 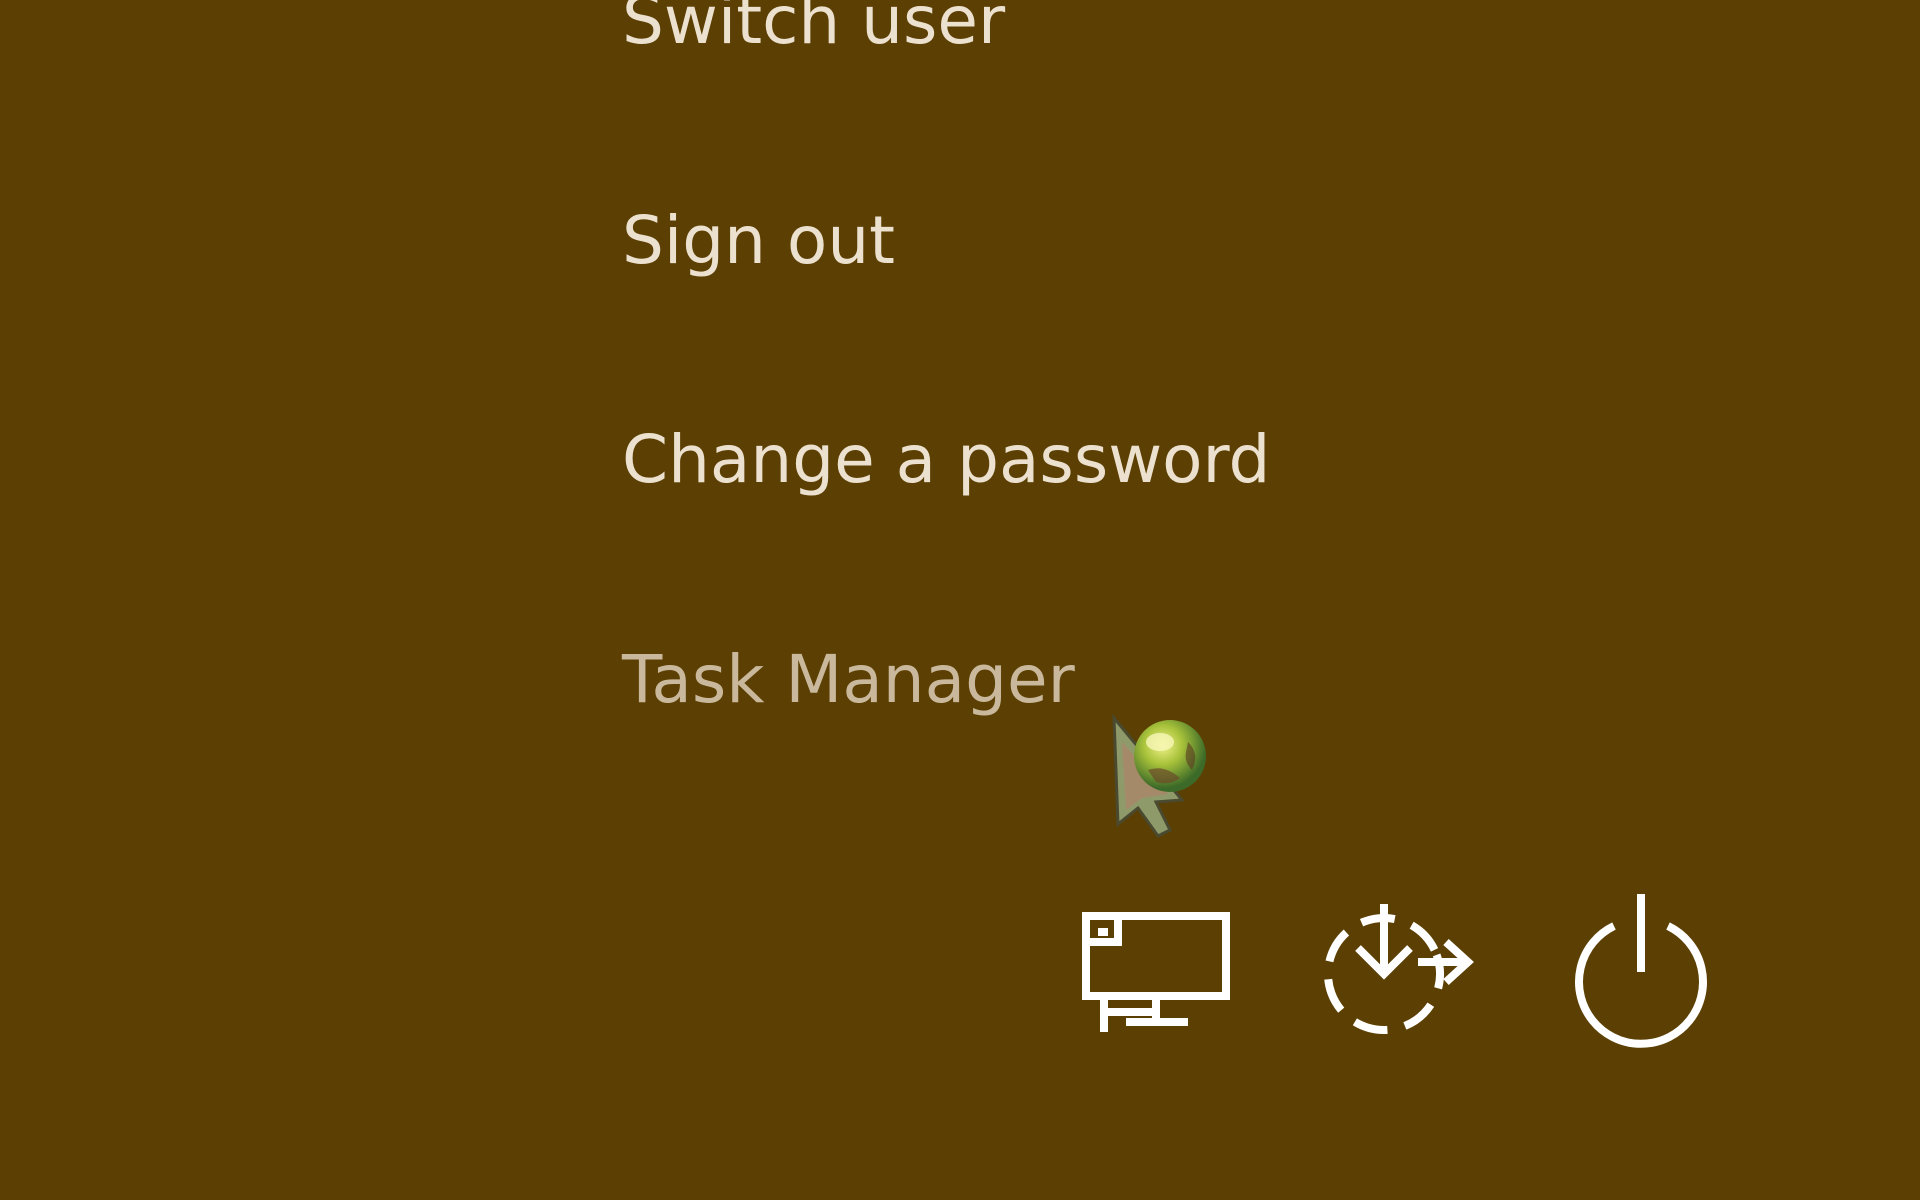 I want to click on change-password-option: Change a password, so click(x=946, y=460).